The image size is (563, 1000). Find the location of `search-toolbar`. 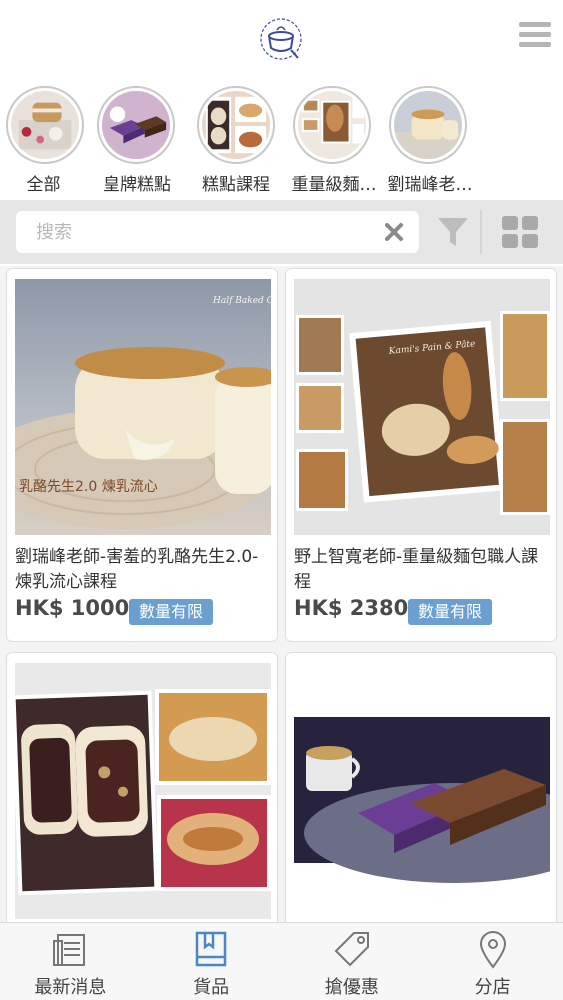

search-toolbar is located at coordinates (281, 232).